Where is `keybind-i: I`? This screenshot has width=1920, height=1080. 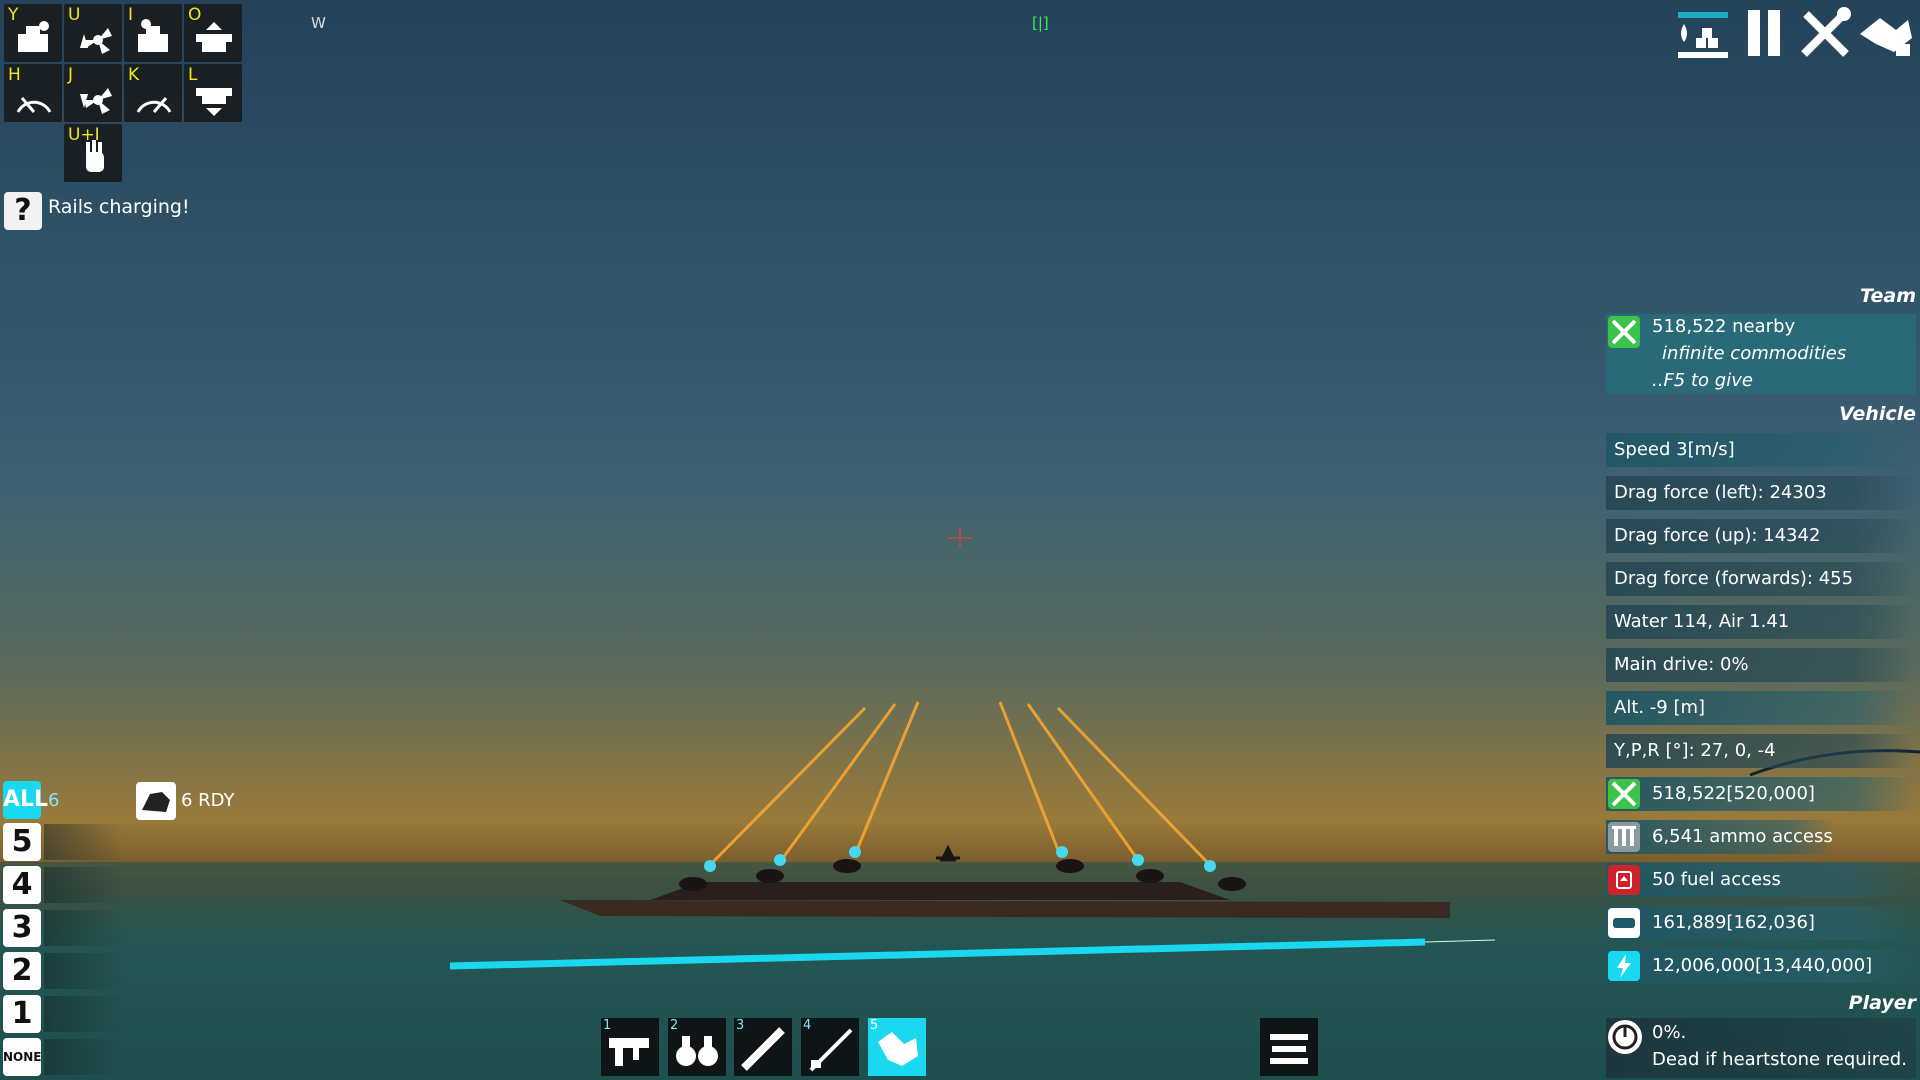 keybind-i: I is located at coordinates (153, 33).